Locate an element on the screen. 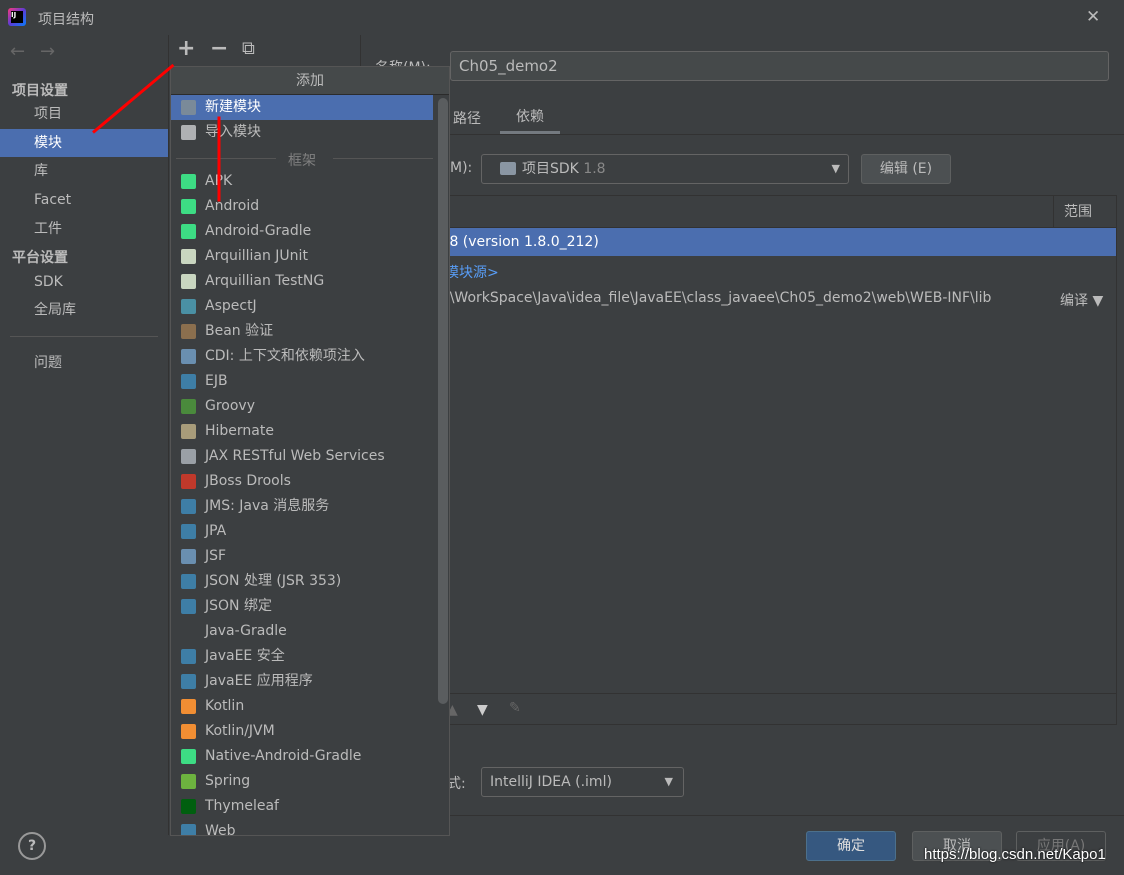 The height and width of the screenshot is (875, 1124). menu-item: Bean 验证 is located at coordinates (302, 331).